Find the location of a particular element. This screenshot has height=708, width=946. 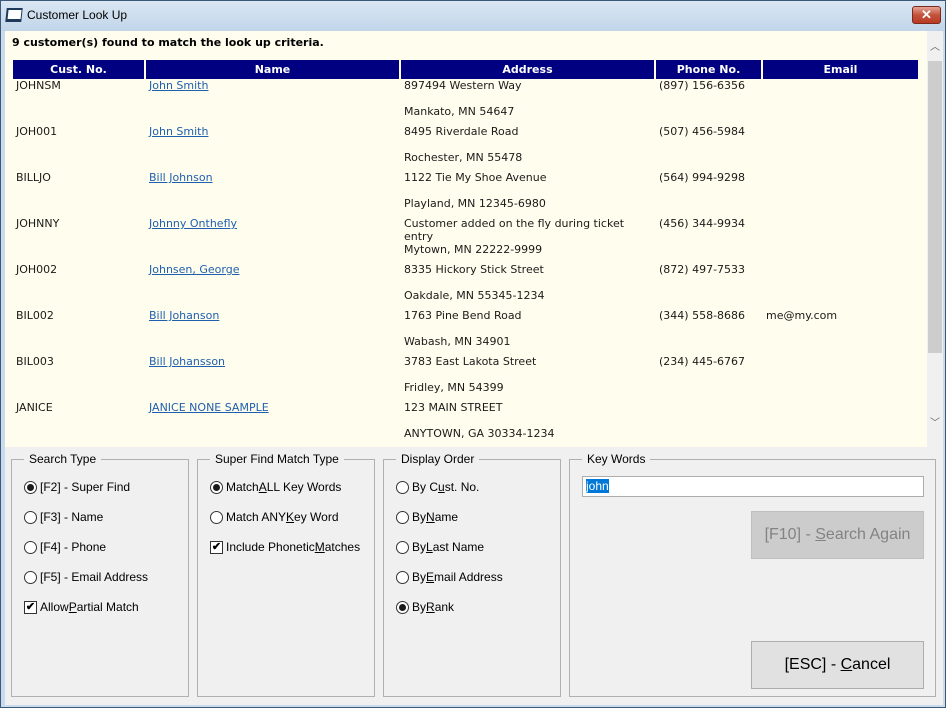

radio-by-last-name: By Last Name is located at coordinates (440, 547).